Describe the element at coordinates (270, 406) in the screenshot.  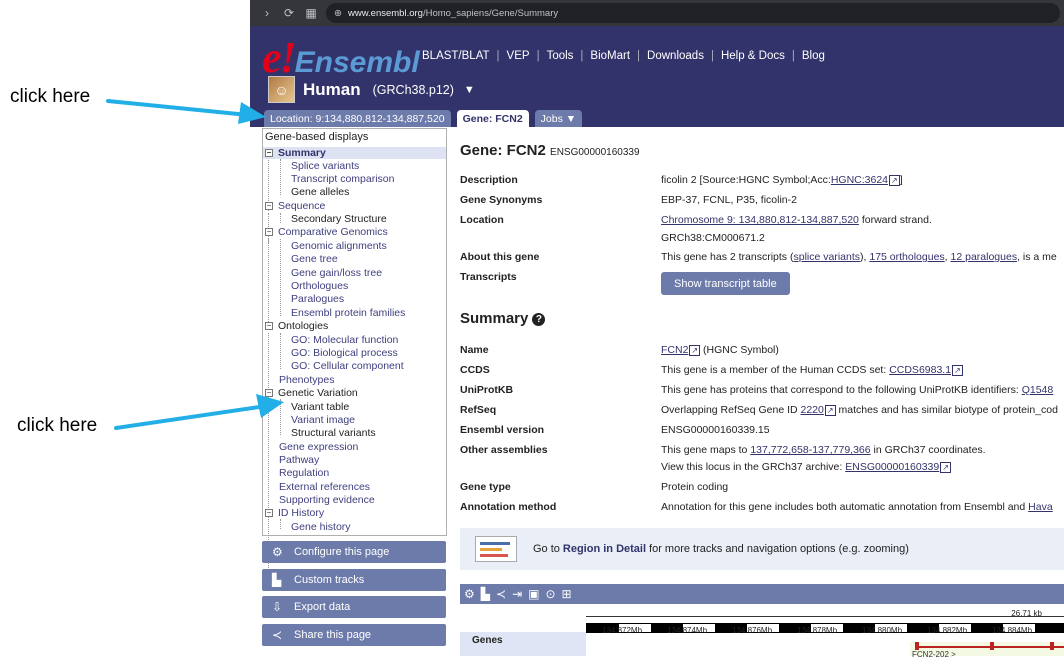
I see `arrow-bottom-head` at that location.